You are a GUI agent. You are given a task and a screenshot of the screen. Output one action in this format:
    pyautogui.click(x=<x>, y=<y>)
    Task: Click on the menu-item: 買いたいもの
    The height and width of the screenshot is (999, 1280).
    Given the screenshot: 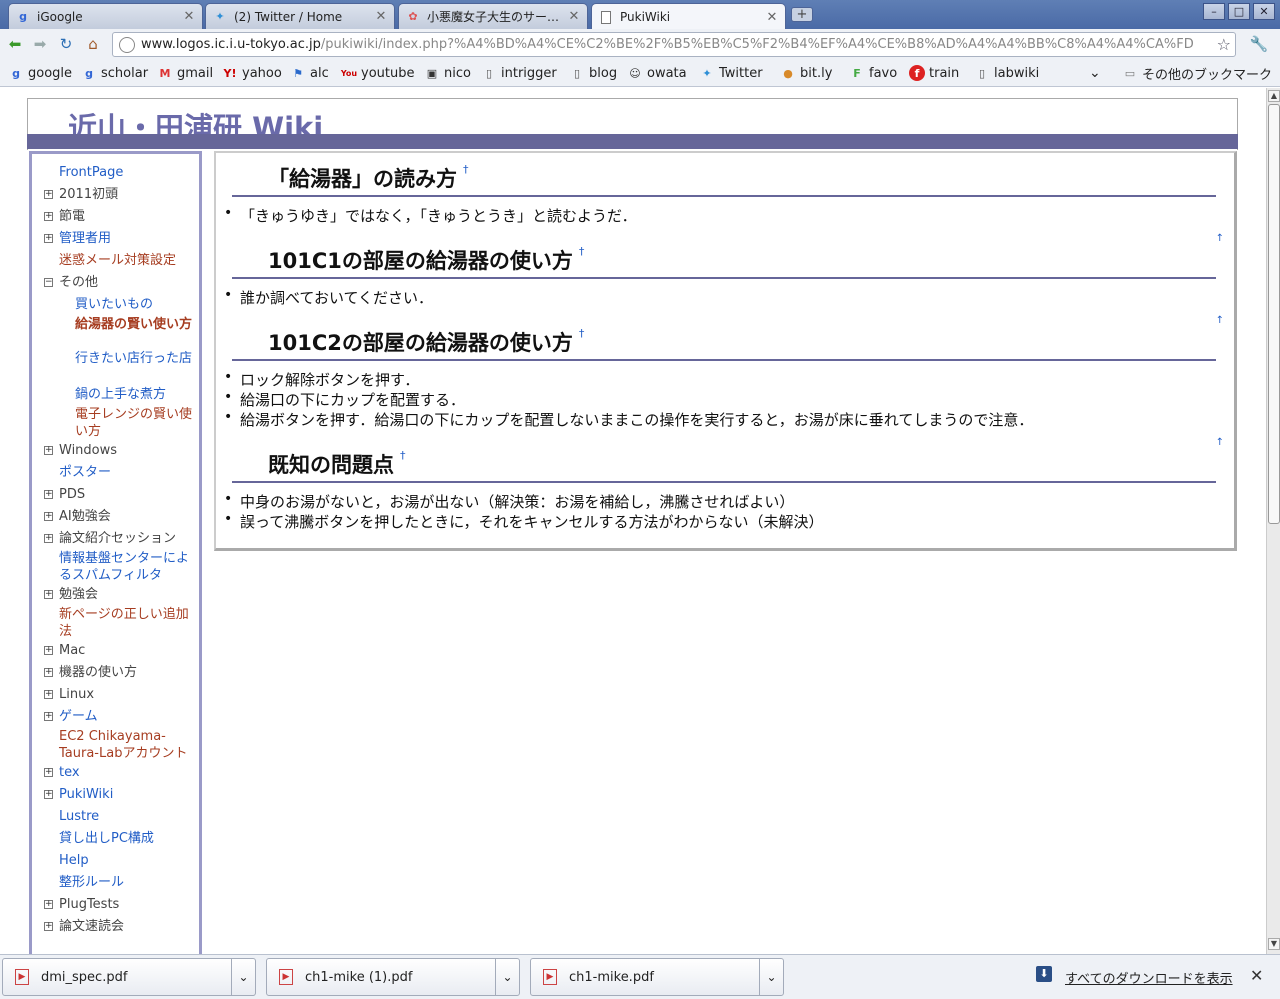 What is the action you would take?
    pyautogui.click(x=134, y=304)
    